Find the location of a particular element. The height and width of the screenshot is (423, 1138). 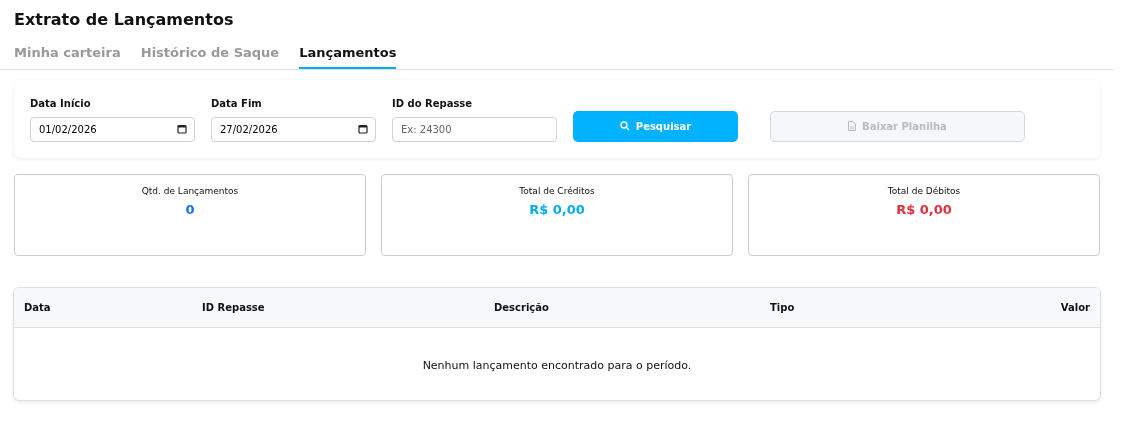

stat-label: Qtd. de Lançamentos is located at coordinates (190, 191).